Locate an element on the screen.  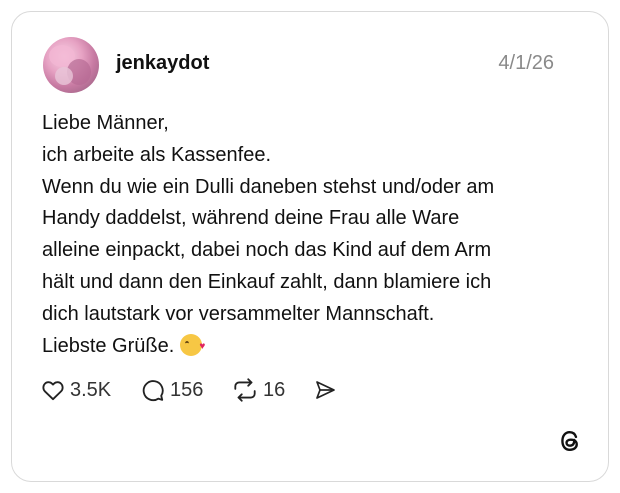
repost-button: 16 is located at coordinates (258, 390).